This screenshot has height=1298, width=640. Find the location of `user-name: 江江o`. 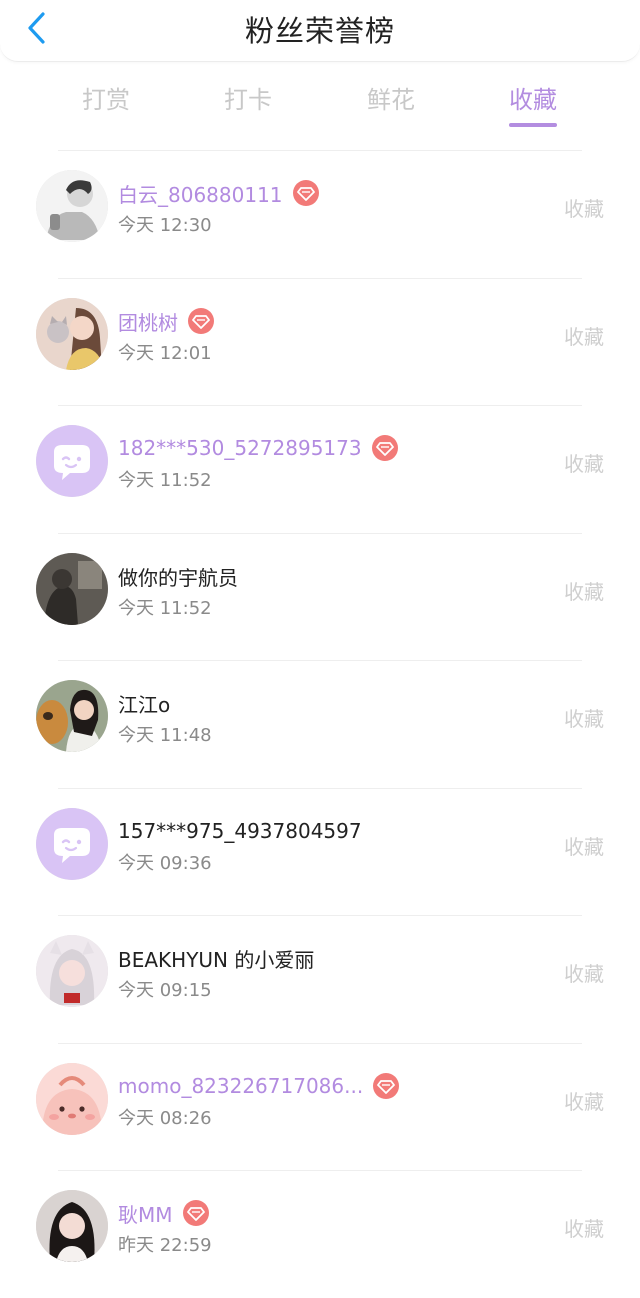

user-name: 江江o is located at coordinates (144, 703).